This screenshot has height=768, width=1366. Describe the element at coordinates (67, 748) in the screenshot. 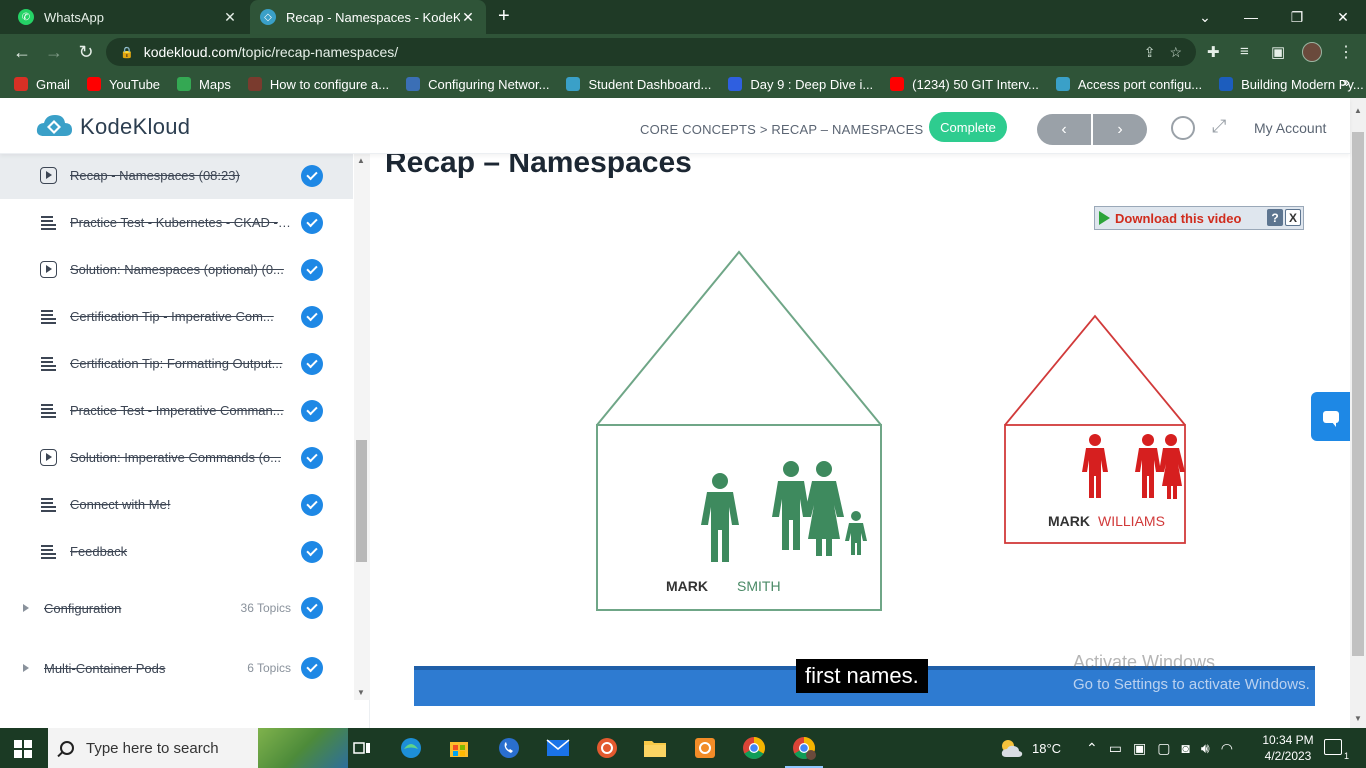

I see `search-icon` at that location.